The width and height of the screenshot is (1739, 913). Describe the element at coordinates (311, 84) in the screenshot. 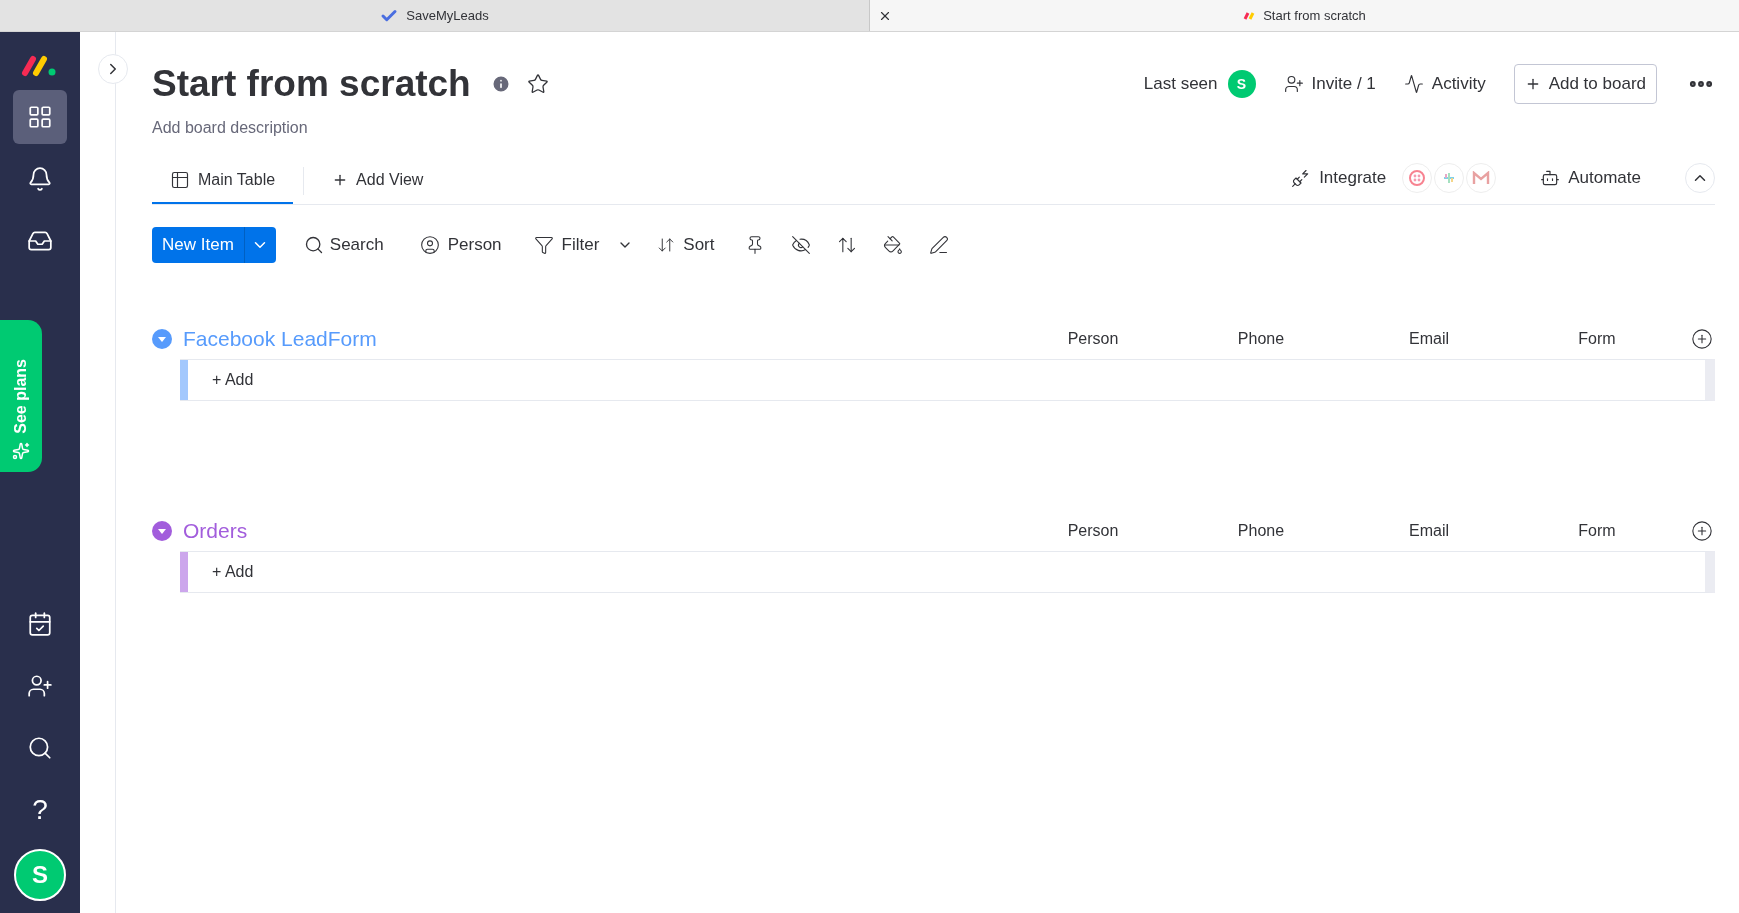

I see `board-title: Start from scratch` at that location.